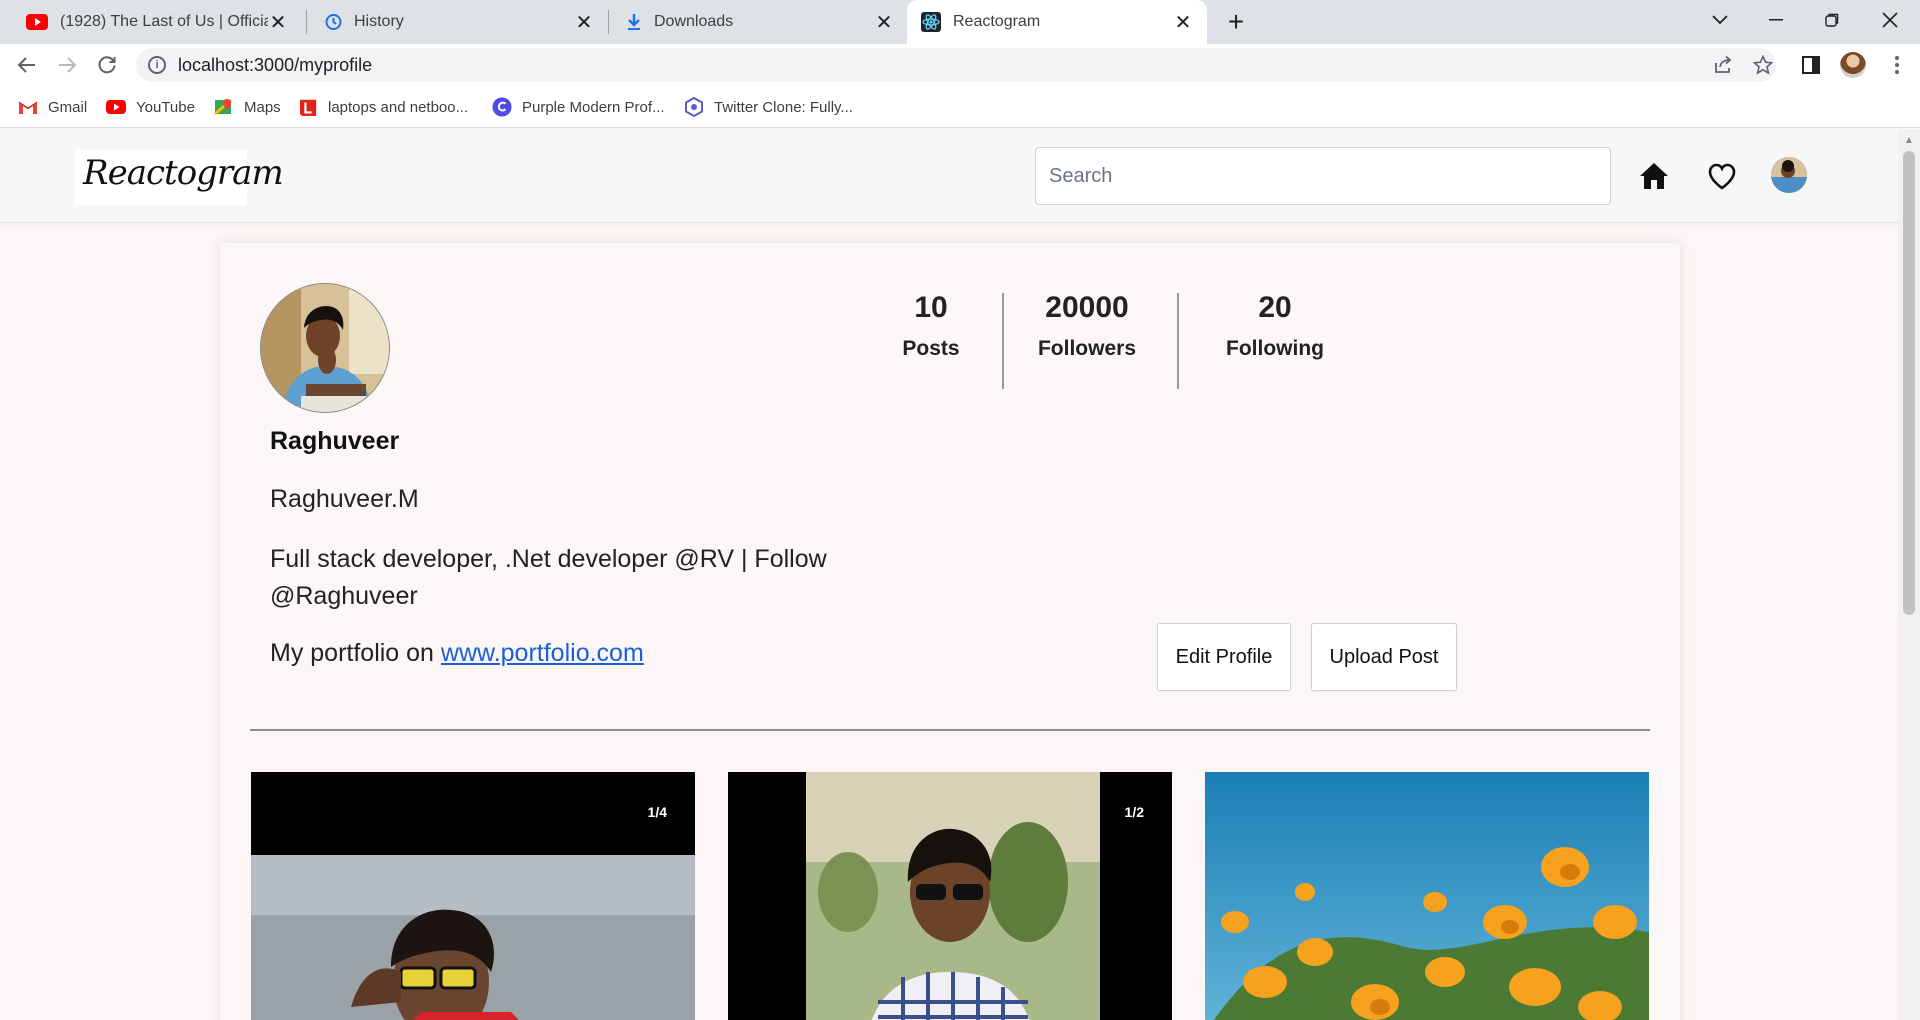 This screenshot has height=1020, width=1920. I want to click on profile-fullname: Raghuveer.M, so click(344, 499).